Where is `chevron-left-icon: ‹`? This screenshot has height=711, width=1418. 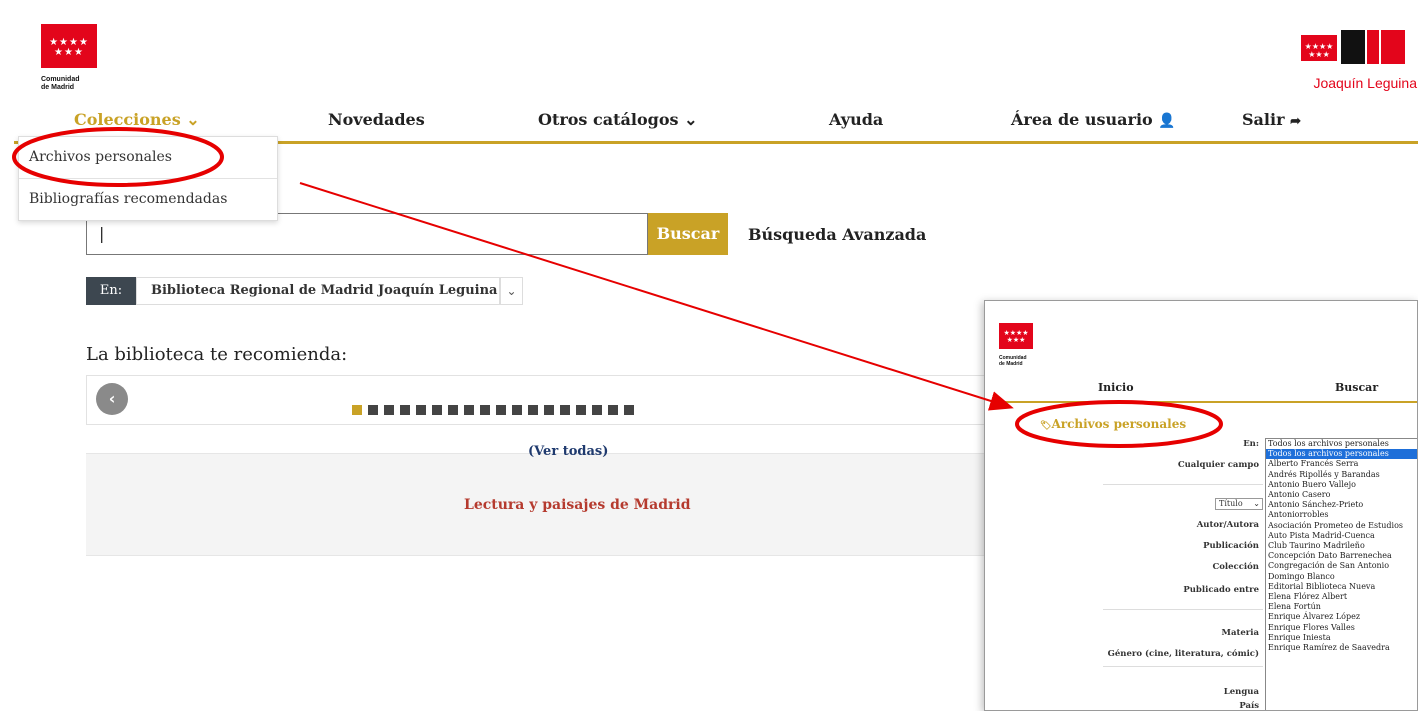
chevron-left-icon: ‹ is located at coordinates (112, 398).